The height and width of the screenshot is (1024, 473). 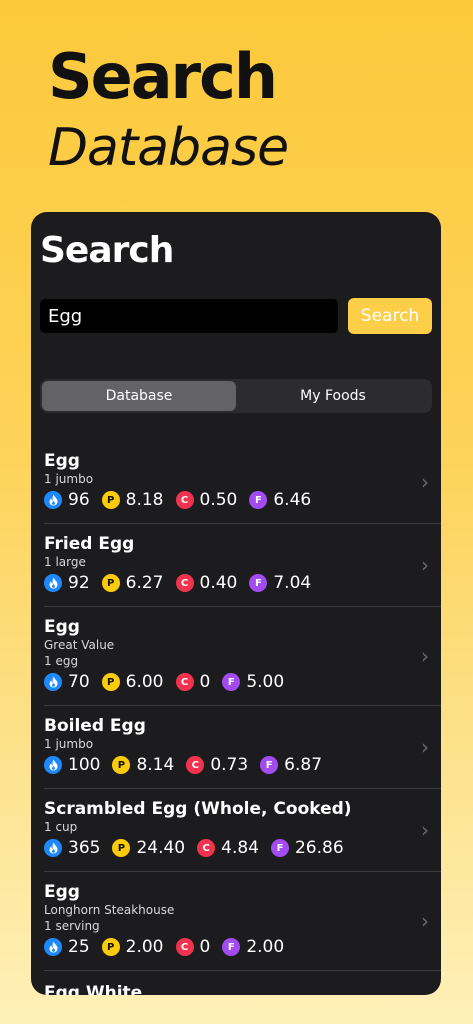 What do you see at coordinates (95, 726) in the screenshot?
I see `food-name: Boiled Egg` at bounding box center [95, 726].